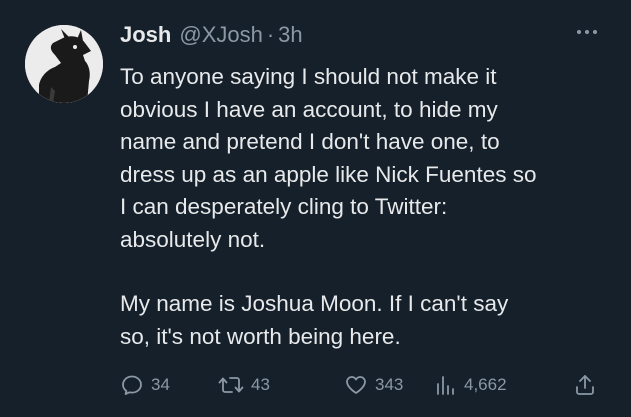 This screenshot has height=417, width=631. I want to click on author-name: Josh, so click(145, 35).